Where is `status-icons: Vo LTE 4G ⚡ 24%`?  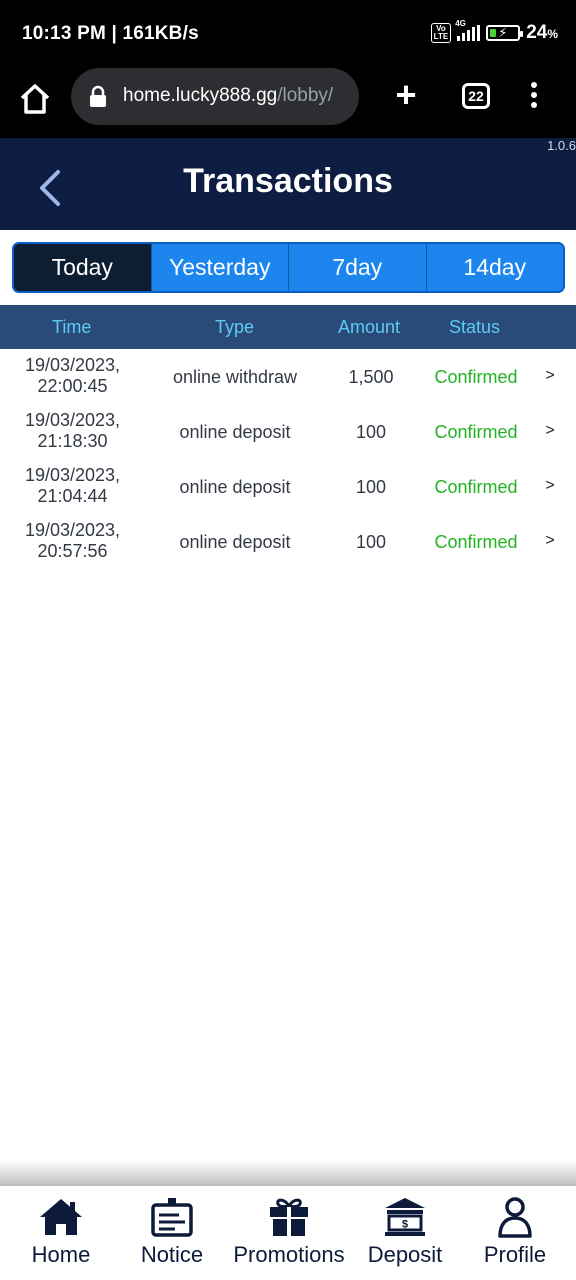
status-icons: Vo LTE 4G ⚡ 24% is located at coordinates (494, 31).